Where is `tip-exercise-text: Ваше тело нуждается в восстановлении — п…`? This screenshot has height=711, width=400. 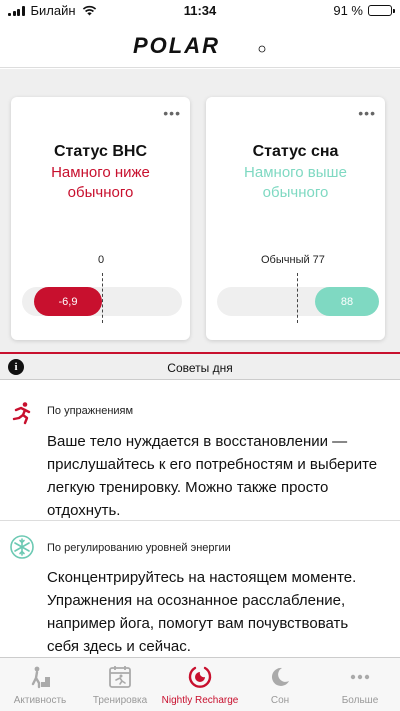
tip-exercise-text: Ваше тело нуждается в восстановлении — п… is located at coordinates (212, 476).